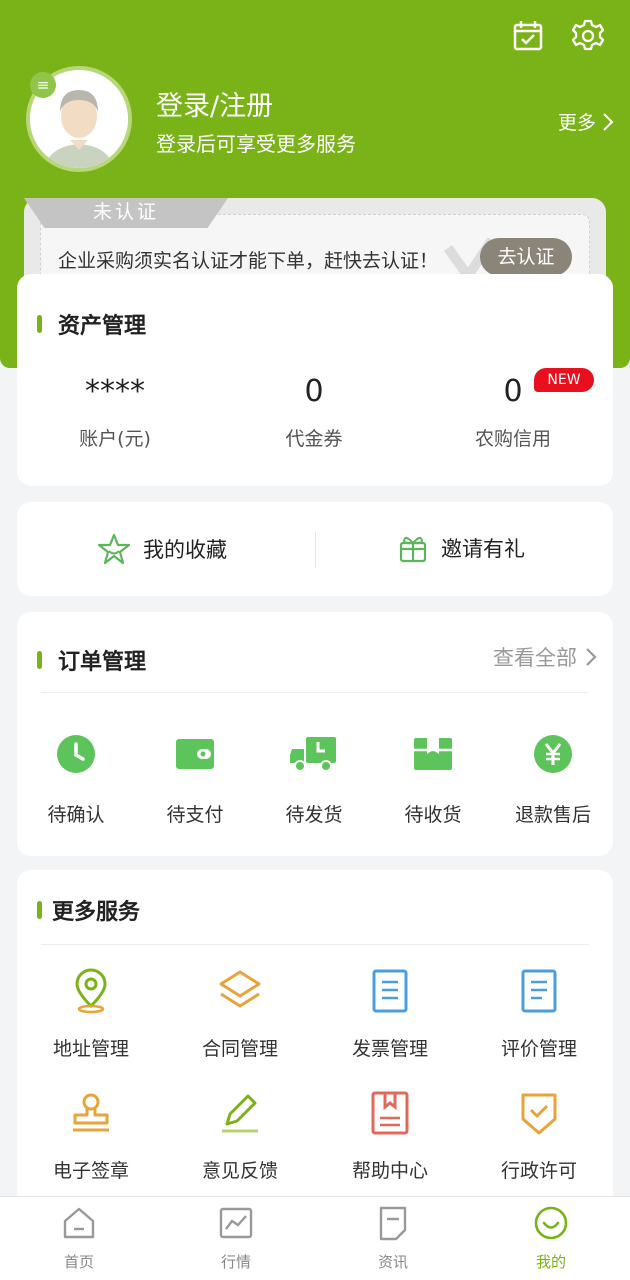 The width and height of the screenshot is (630, 1280). What do you see at coordinates (236, 1223) in the screenshot?
I see `chart-icon` at bounding box center [236, 1223].